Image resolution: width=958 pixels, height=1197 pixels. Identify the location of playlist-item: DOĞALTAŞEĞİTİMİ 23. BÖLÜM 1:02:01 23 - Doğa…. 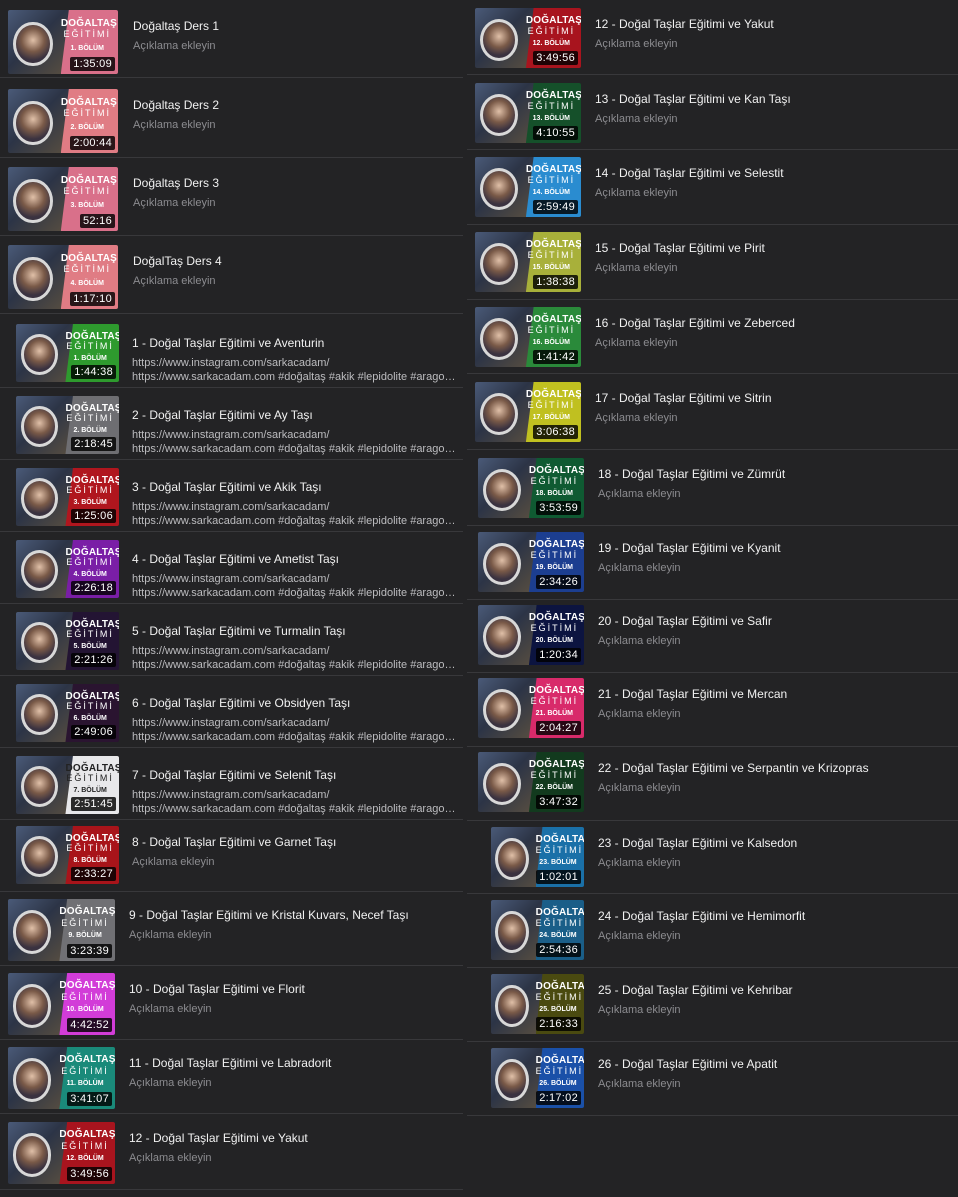
(712, 857).